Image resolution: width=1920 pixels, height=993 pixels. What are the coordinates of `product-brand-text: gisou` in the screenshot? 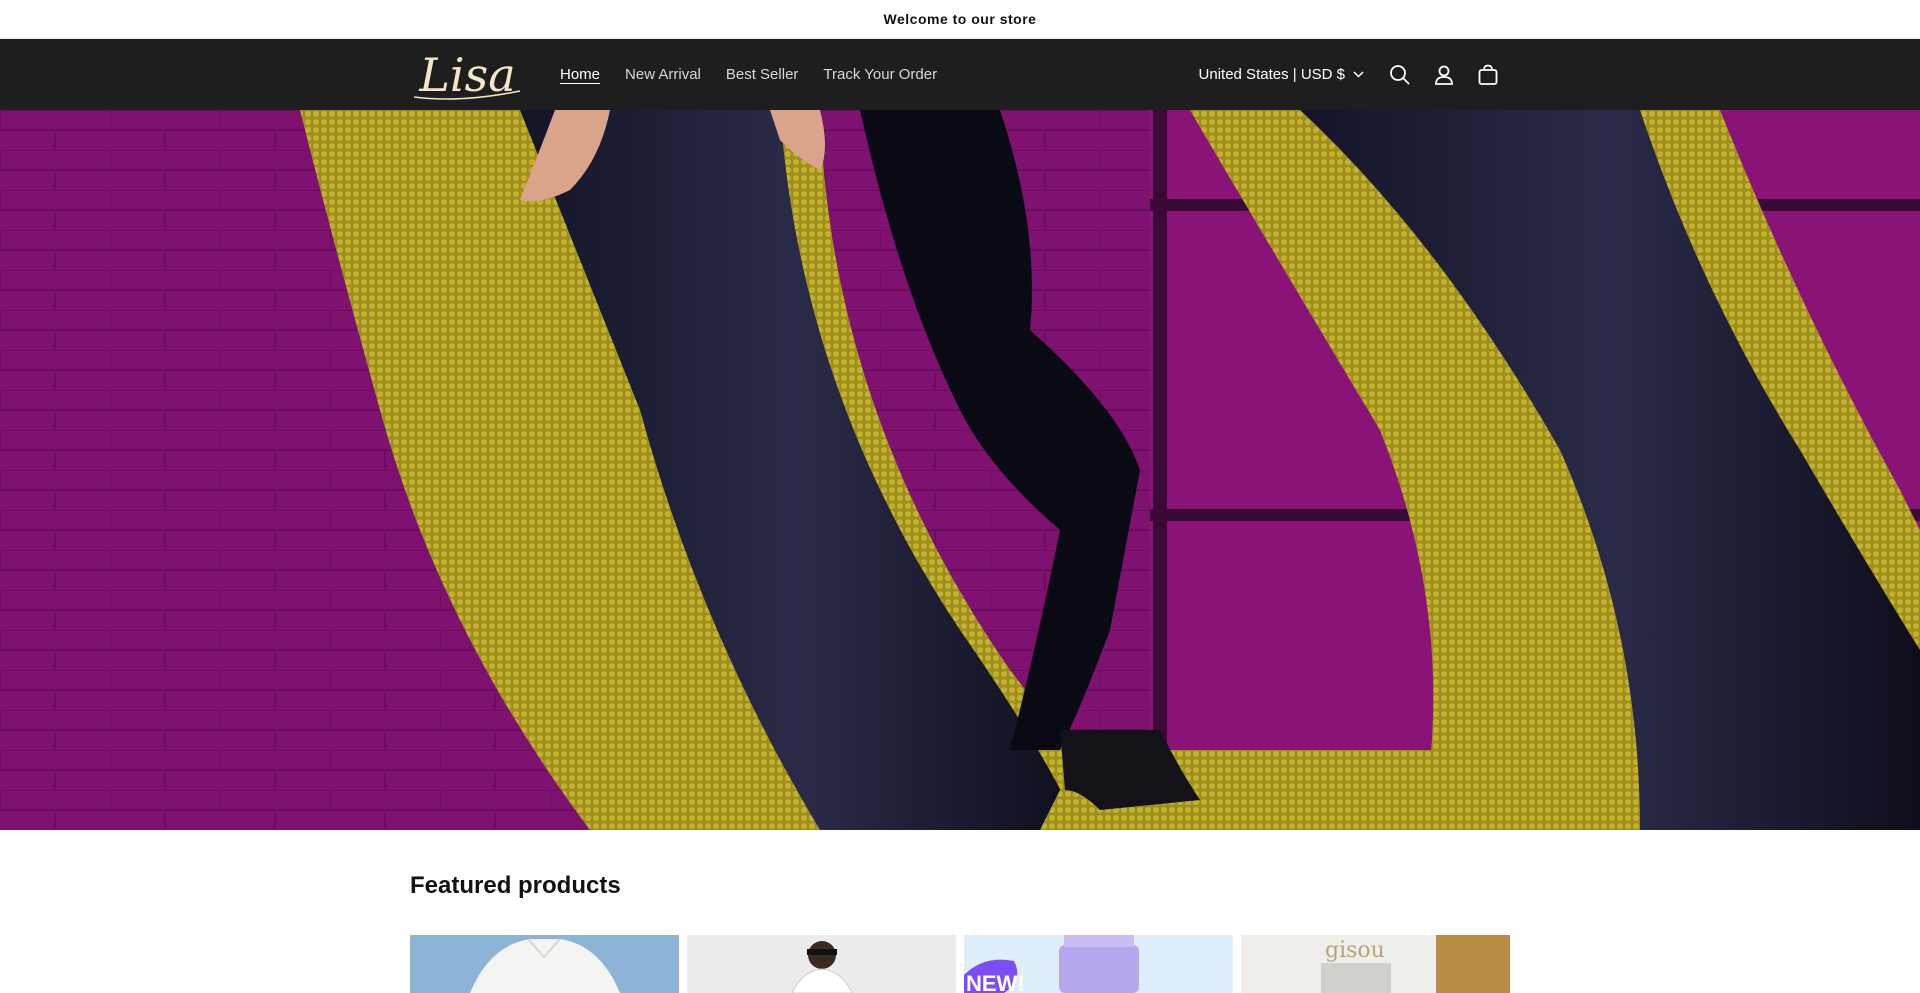 It's located at (1355, 950).